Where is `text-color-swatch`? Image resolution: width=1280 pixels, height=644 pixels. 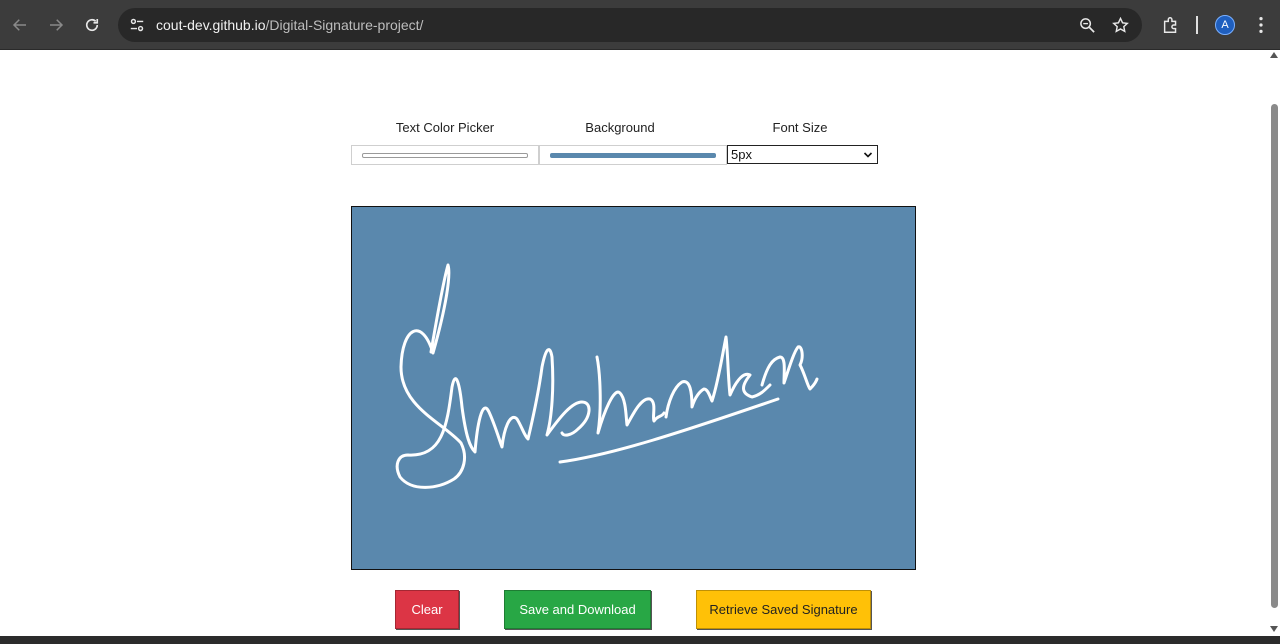 text-color-swatch is located at coordinates (445, 155).